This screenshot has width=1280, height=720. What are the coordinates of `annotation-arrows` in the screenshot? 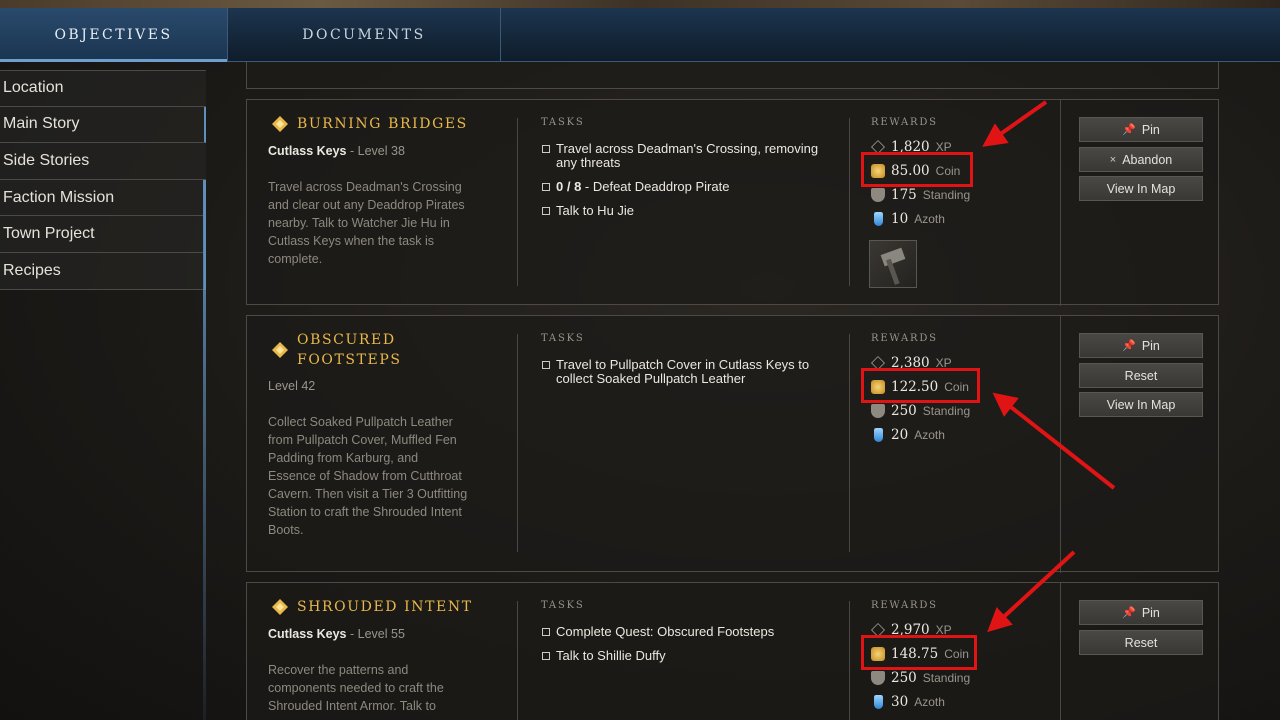 It's located at (1049, 366).